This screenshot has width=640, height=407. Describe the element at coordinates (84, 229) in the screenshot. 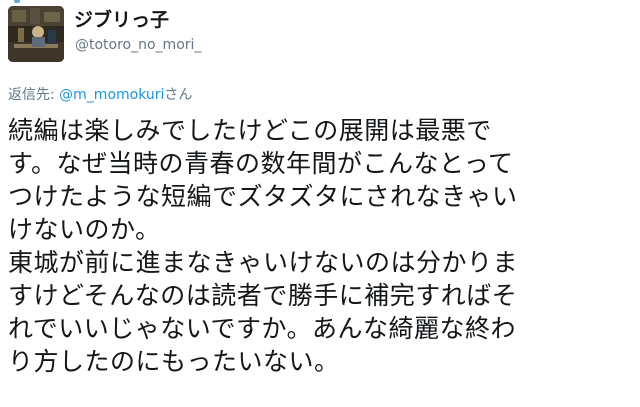

I see `tweet-text-line: けないのか。` at that location.